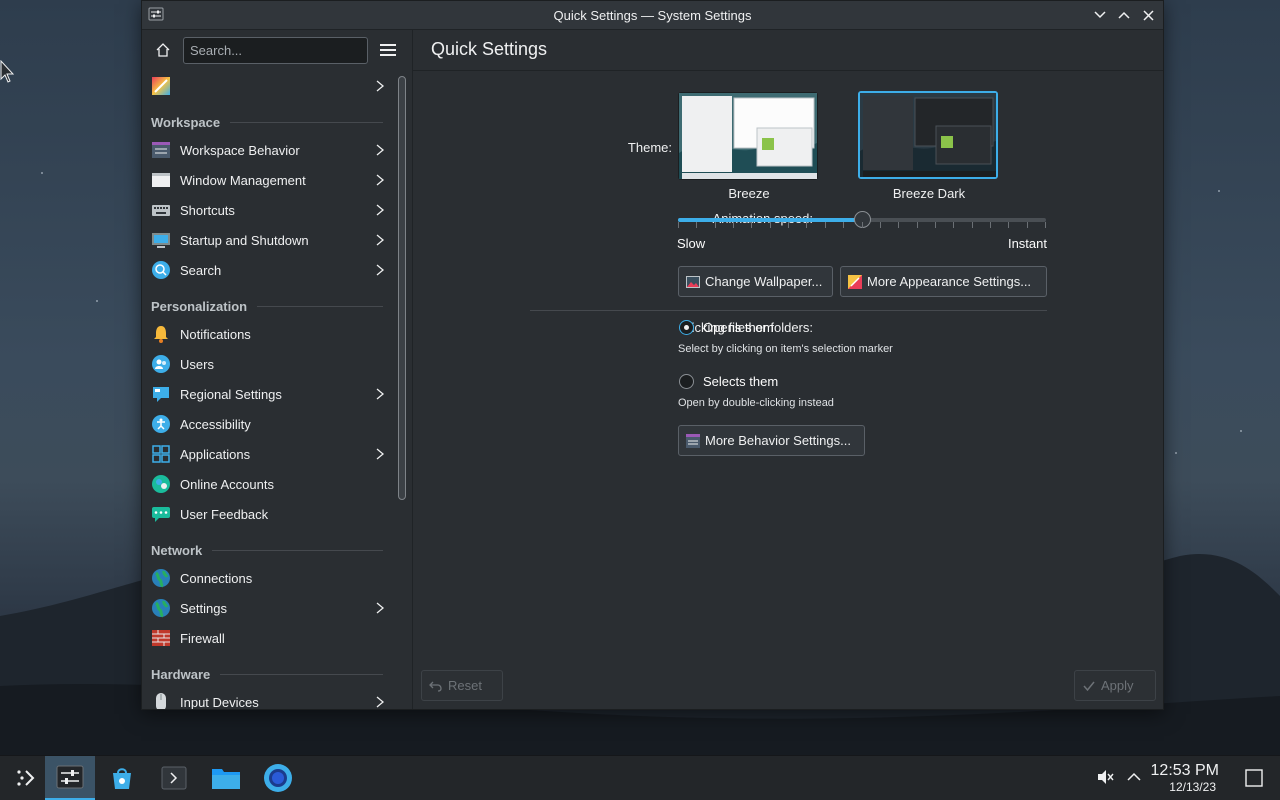 This screenshot has height=800, width=1280. What do you see at coordinates (740, 381) in the screenshot?
I see `selects-them-label: Selects them` at bounding box center [740, 381].